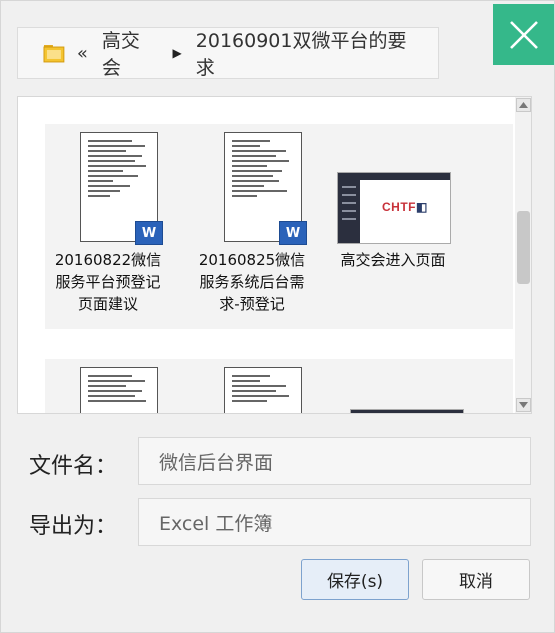 Image resolution: width=555 pixels, height=633 pixels. I want to click on breadcrumb: « 高交会 ▶ 20160901双微平台的要求, so click(228, 53).